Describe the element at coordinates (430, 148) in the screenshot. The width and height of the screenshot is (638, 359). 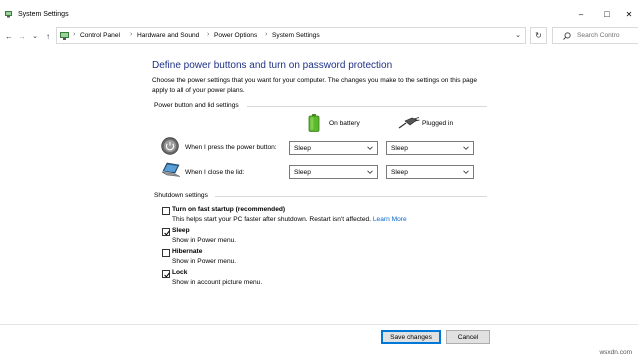
I see `power-button-plugged-in-select: Sleep` at that location.